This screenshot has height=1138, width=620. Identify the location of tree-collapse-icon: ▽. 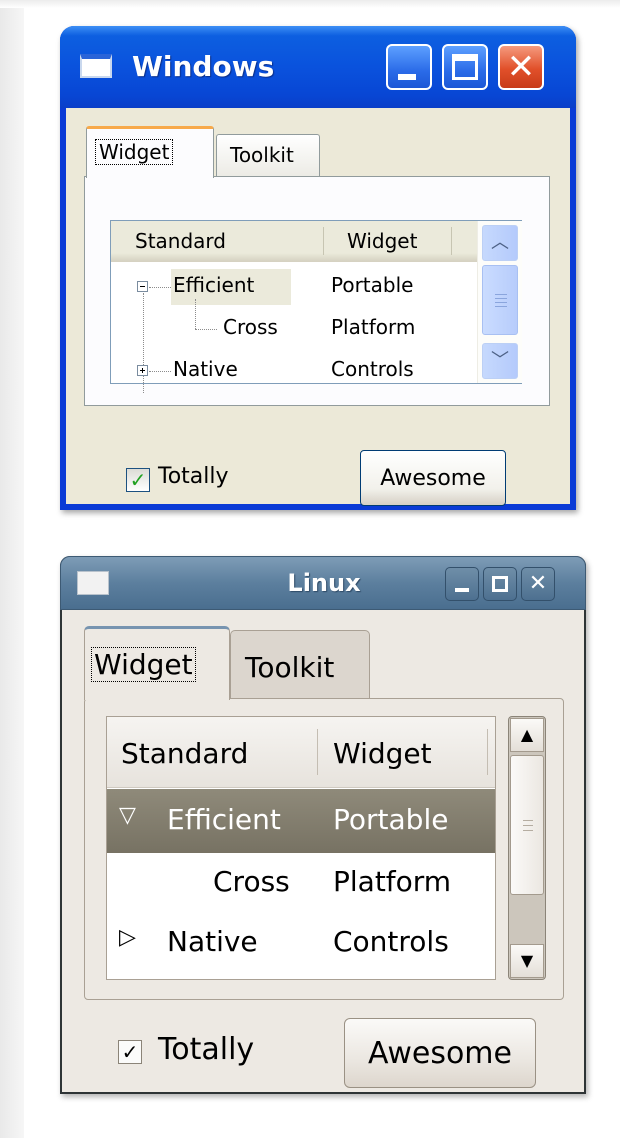
(127, 815).